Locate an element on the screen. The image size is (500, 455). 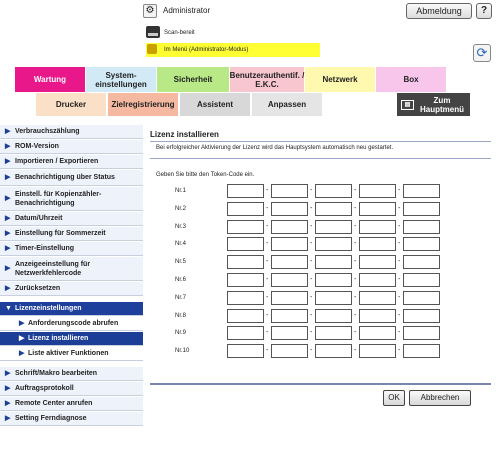
tab-zielregistrierung: Zielregistrierung is located at coordinates (143, 104).